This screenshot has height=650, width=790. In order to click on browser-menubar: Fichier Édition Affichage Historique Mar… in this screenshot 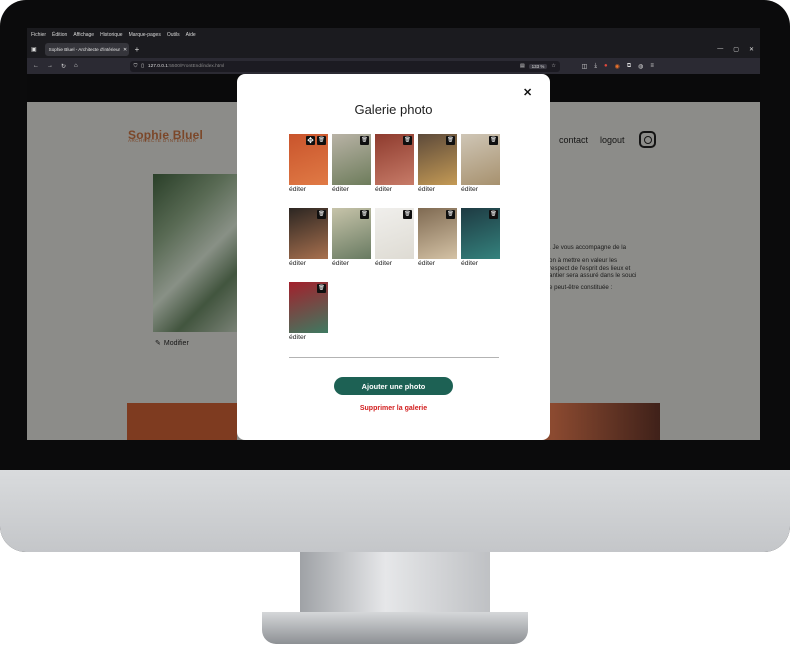, I will do `click(393, 34)`.